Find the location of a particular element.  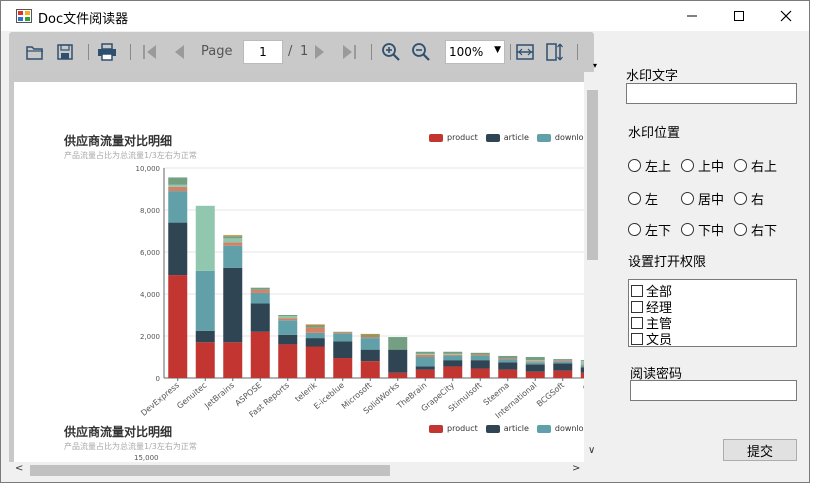

radio-bottom-center: 下中 is located at coordinates (702, 229).